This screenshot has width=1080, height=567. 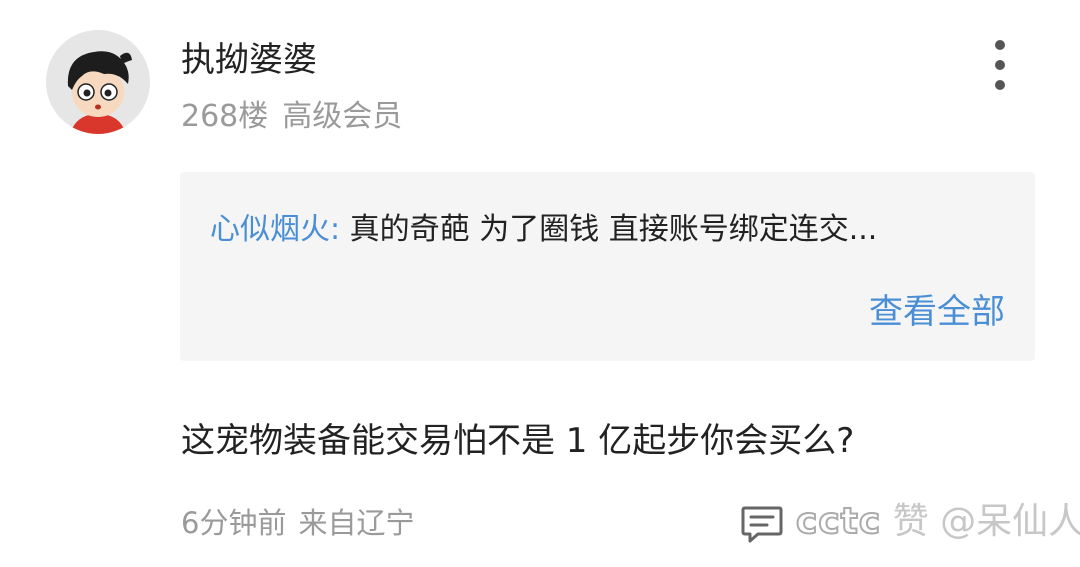 I want to click on avatar, so click(x=98, y=82).